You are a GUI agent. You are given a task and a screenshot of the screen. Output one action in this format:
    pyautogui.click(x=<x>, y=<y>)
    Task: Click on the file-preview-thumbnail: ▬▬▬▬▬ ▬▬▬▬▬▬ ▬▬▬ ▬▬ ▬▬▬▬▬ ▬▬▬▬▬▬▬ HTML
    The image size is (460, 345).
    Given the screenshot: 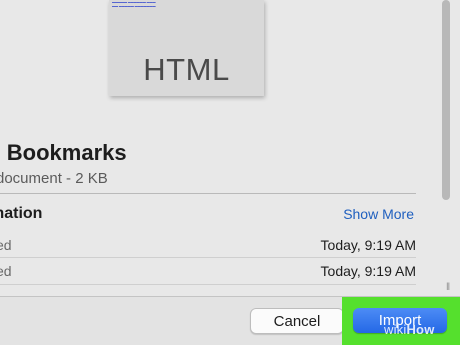 What is the action you would take?
    pyautogui.click(x=186, y=48)
    